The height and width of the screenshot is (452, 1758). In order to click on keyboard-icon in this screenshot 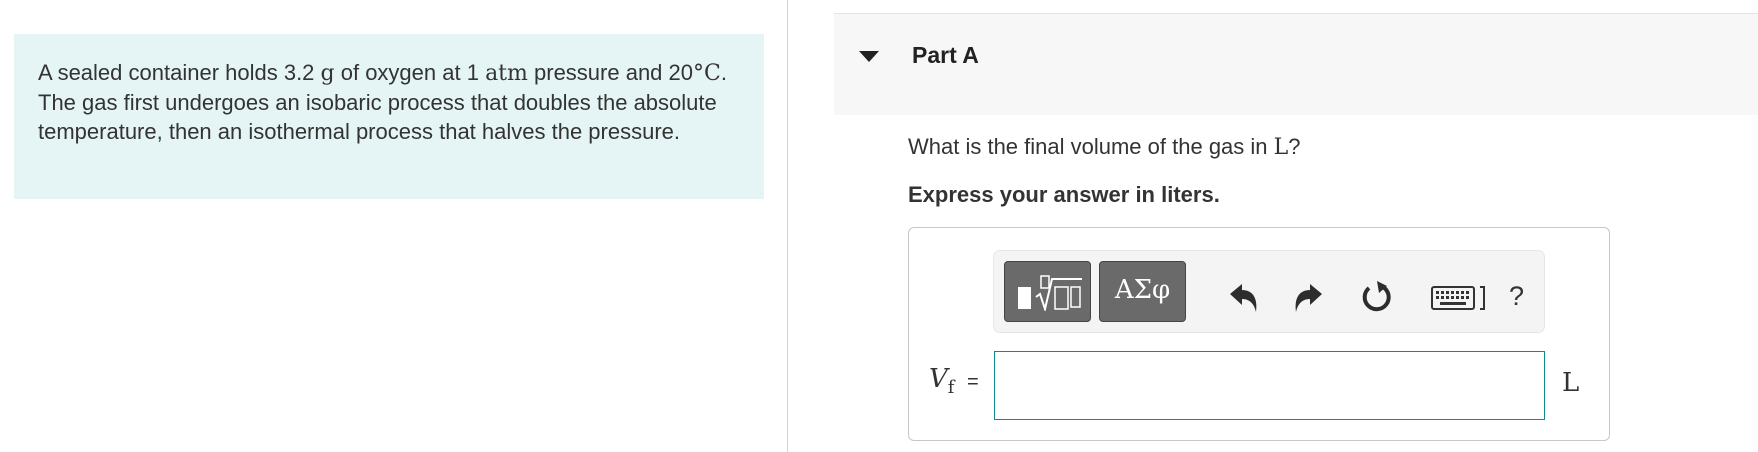, I will do `click(1460, 297)`.